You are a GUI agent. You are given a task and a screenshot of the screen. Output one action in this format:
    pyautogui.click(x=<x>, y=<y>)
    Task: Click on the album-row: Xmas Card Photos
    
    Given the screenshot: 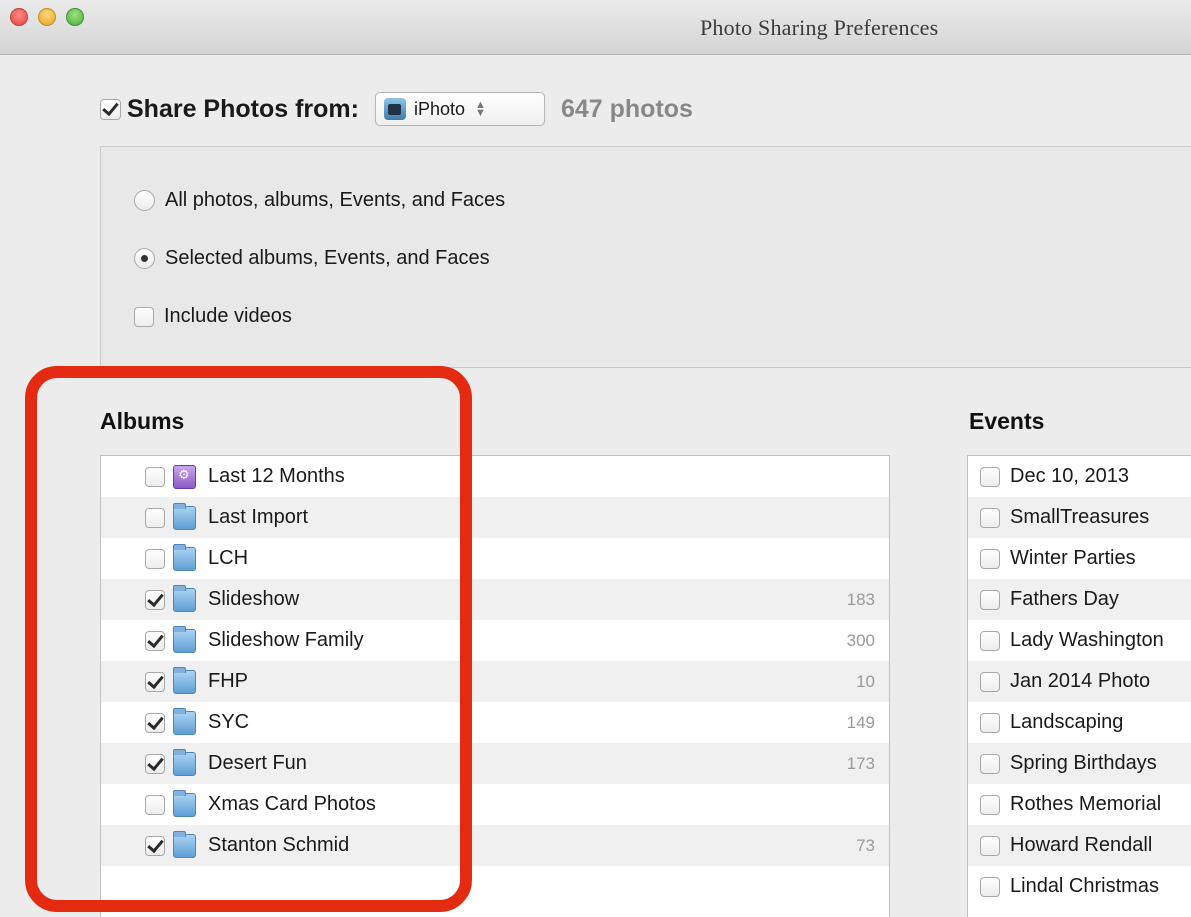 What is the action you would take?
    pyautogui.click(x=495, y=804)
    